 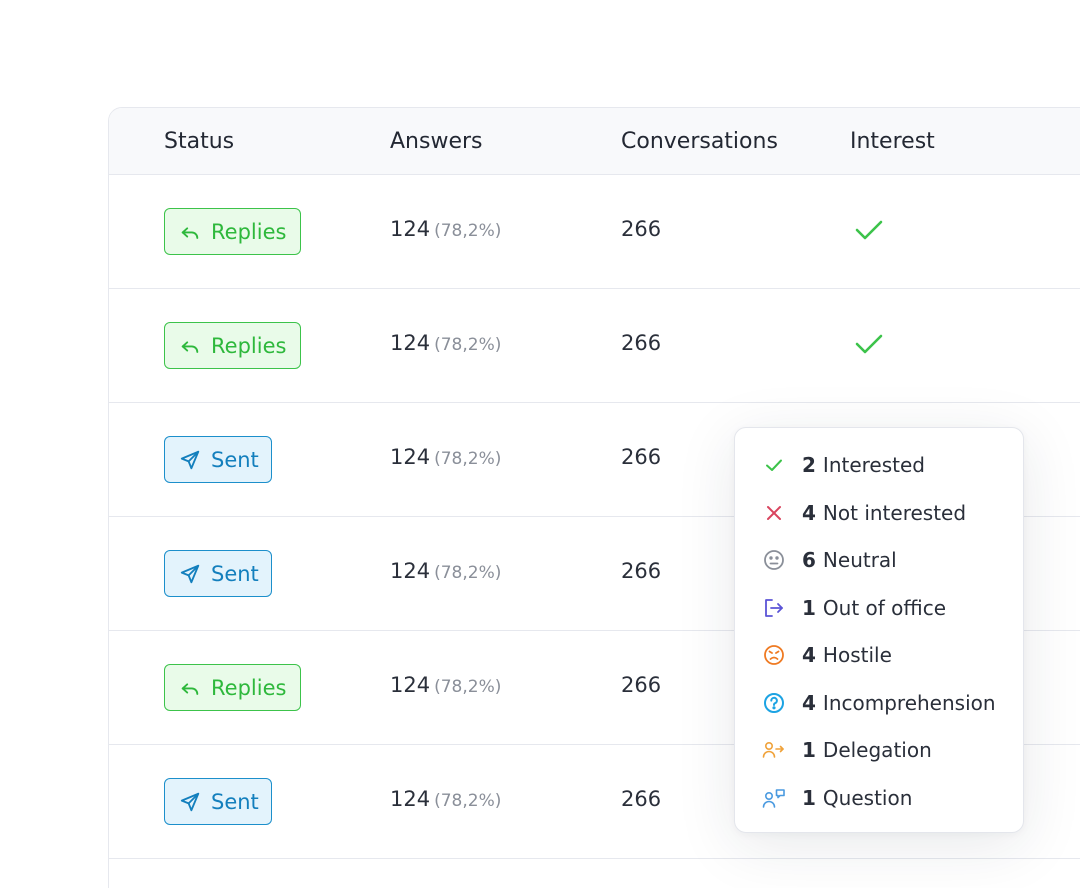 What do you see at coordinates (774, 655) in the screenshot?
I see `angry-face-icon` at bounding box center [774, 655].